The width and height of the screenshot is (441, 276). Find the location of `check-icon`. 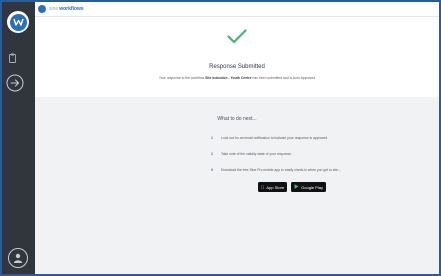

check-icon is located at coordinates (237, 39).